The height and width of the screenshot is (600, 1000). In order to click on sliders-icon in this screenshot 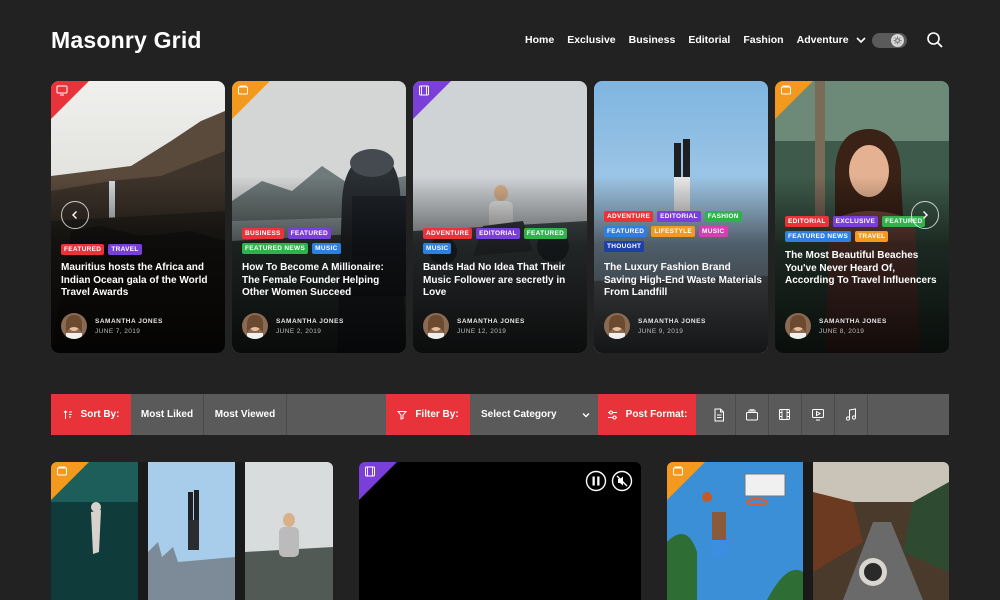, I will do `click(612, 414)`.